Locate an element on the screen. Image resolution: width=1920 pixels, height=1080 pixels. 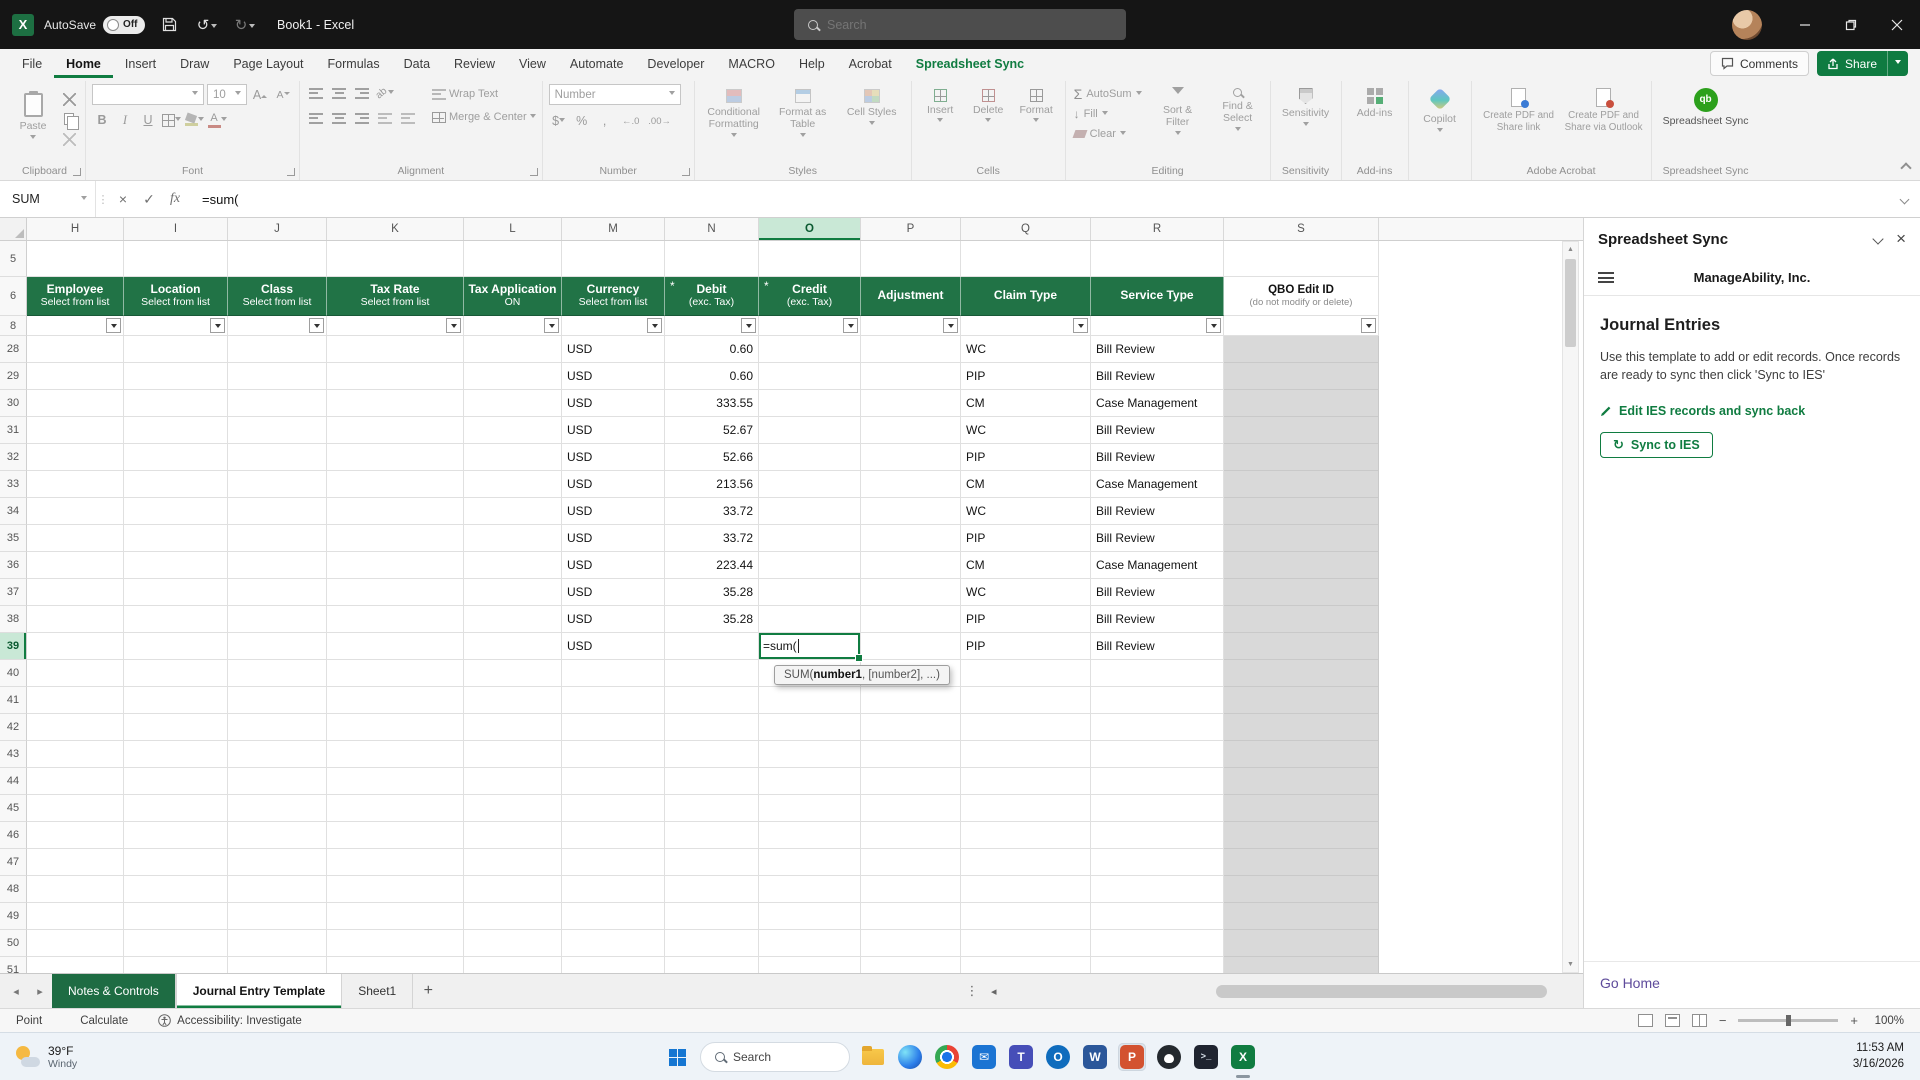
close-pane-icon: × is located at coordinates (1901, 239).